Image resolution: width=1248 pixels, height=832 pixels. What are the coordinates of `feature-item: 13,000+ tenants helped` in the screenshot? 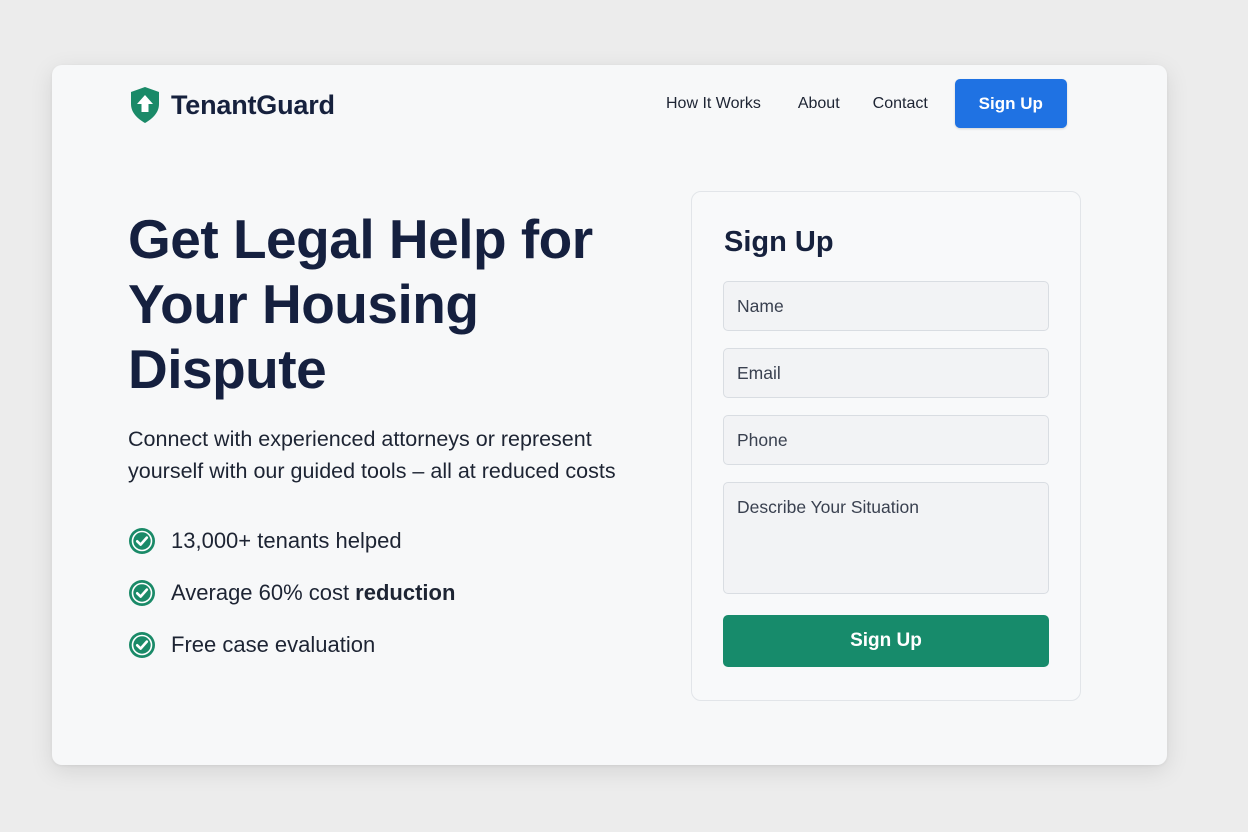 It's located at (291, 541).